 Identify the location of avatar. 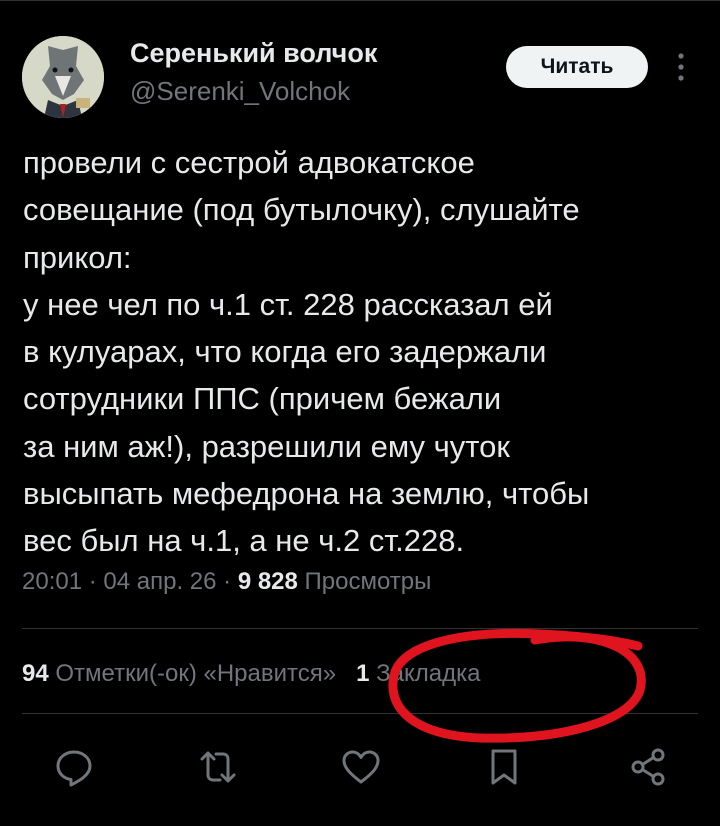
(63, 77).